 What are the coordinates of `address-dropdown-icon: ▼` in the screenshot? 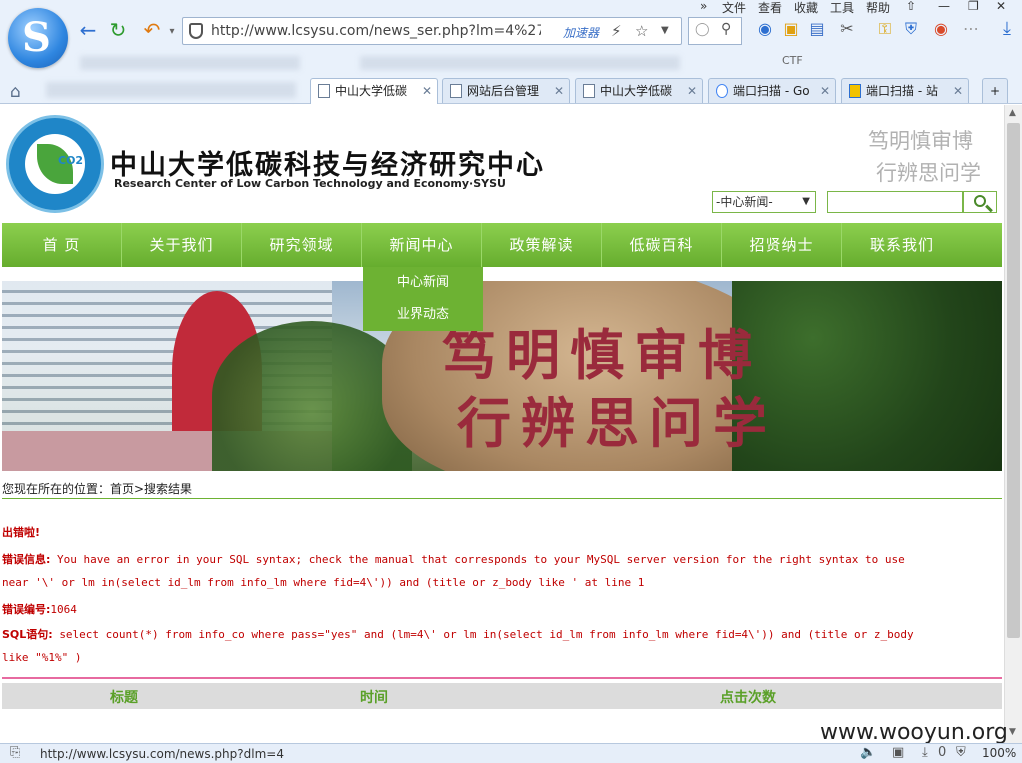 It's located at (665, 30).